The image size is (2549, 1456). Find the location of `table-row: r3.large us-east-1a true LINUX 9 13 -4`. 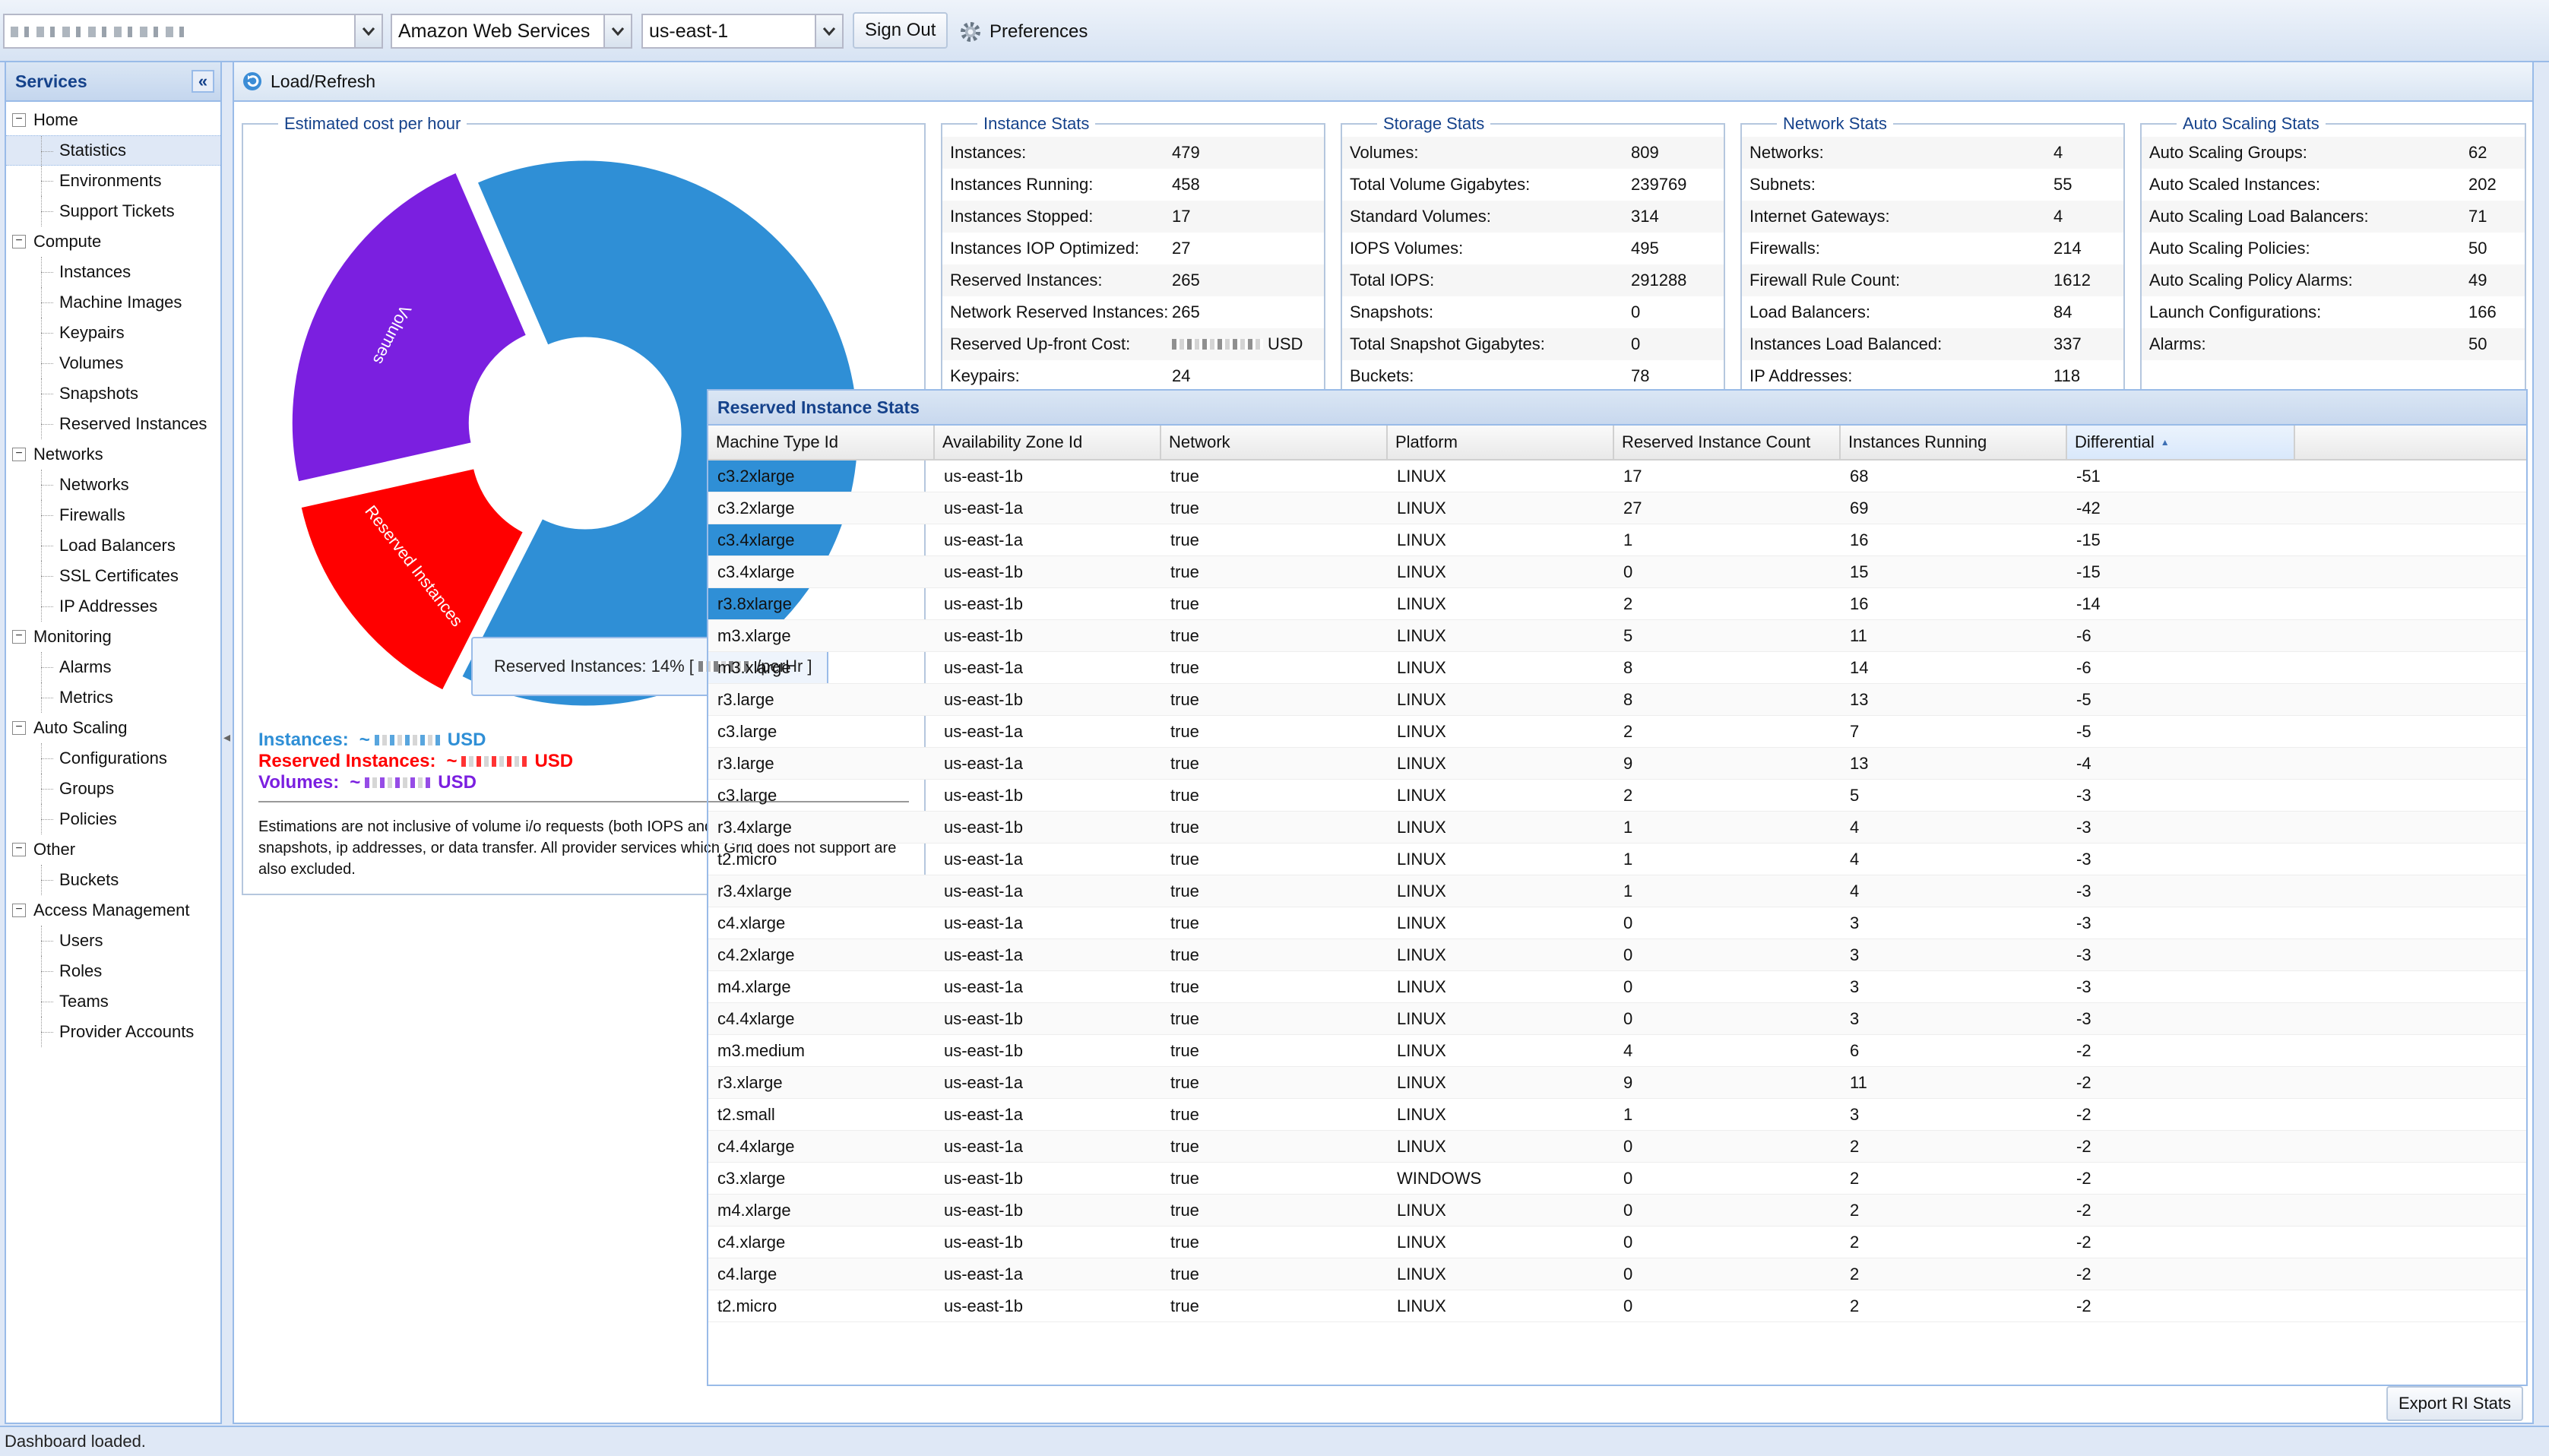

table-row: r3.large us-east-1a true LINUX 9 13 -4 is located at coordinates (1617, 764).